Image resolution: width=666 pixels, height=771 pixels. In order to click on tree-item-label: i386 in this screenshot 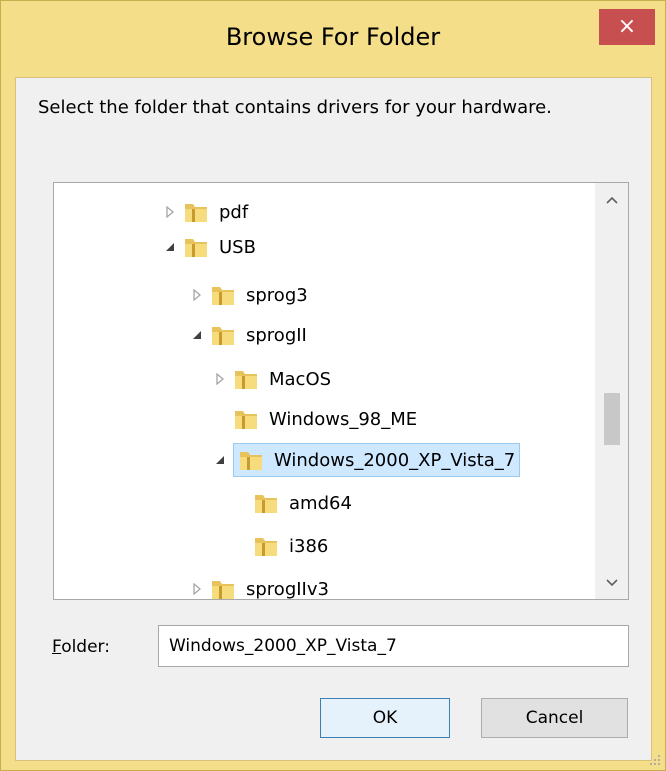, I will do `click(309, 546)`.